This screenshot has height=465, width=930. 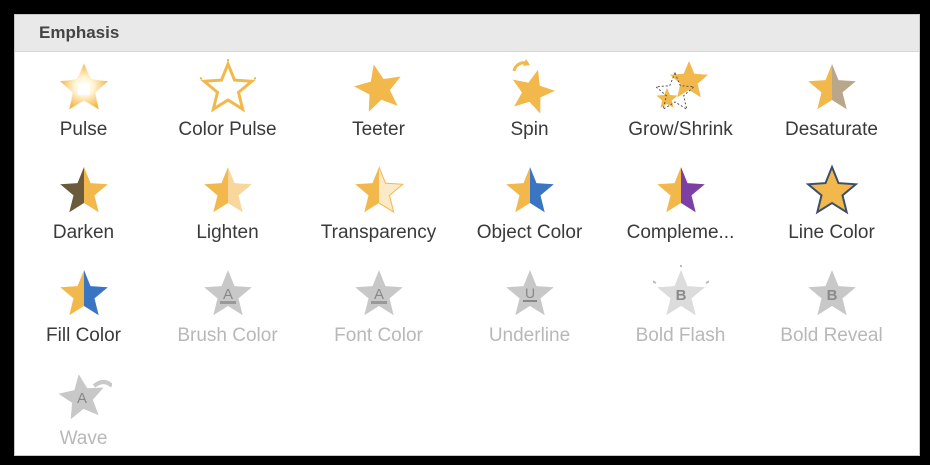 I want to click on effect-brush-color: A Brush Color, so click(x=227, y=310).